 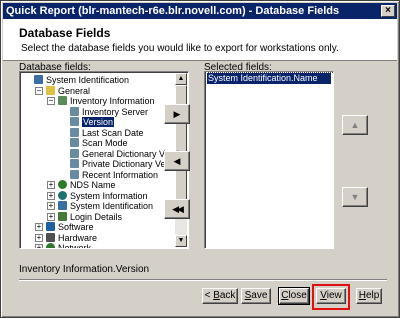 What do you see at coordinates (113, 133) in the screenshot?
I see `tree-node-label: Last Scan Date` at bounding box center [113, 133].